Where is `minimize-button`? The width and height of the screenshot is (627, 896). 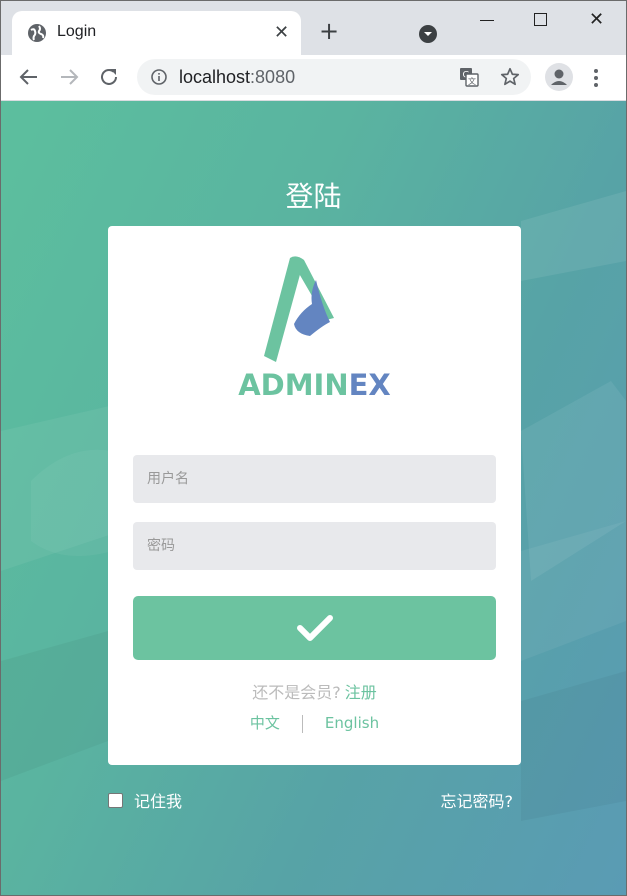
minimize-button is located at coordinates (487, 20).